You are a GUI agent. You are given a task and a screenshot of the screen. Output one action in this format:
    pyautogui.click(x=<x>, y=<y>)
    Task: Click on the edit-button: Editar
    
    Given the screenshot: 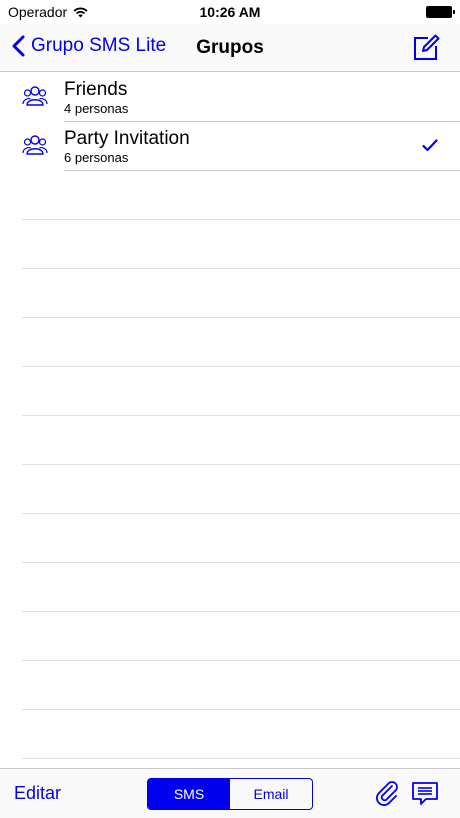 What is the action you would take?
    pyautogui.click(x=37, y=793)
    